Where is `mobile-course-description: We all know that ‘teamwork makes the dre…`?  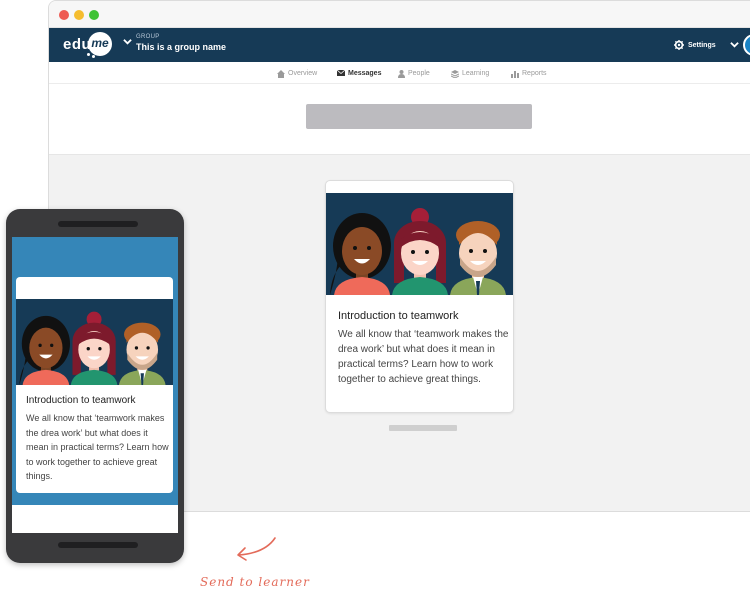 mobile-course-description: We all know that ‘teamwork makes the dre… is located at coordinates (97, 447).